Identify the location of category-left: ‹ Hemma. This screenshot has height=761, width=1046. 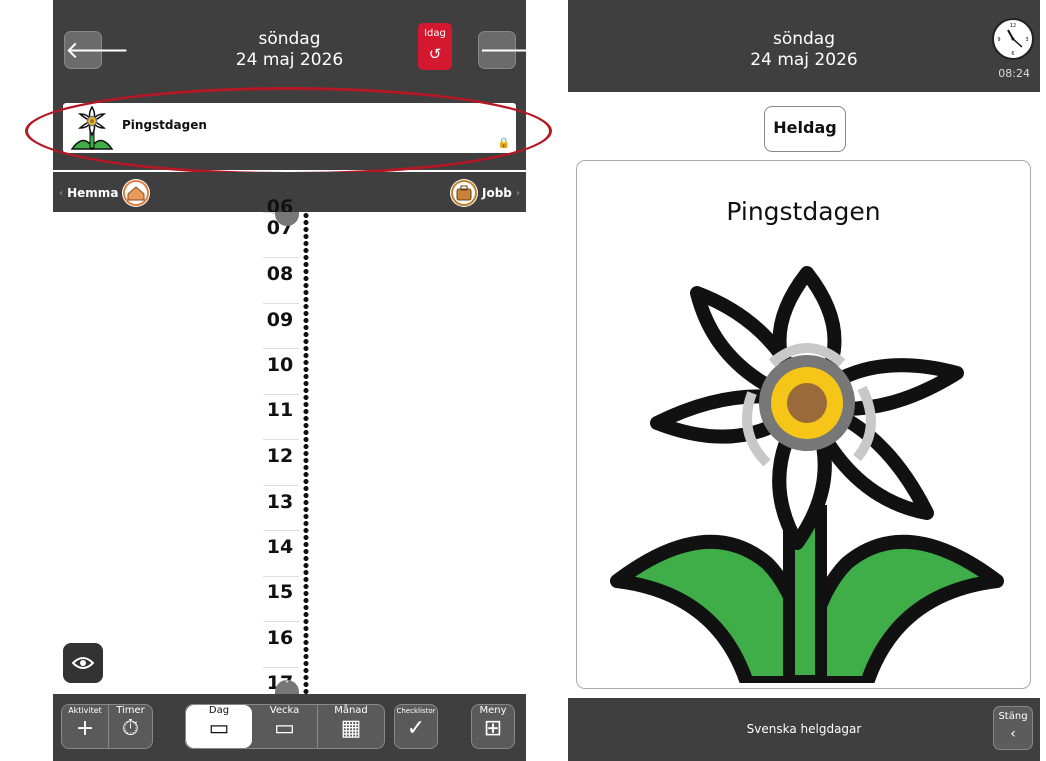
(105, 193).